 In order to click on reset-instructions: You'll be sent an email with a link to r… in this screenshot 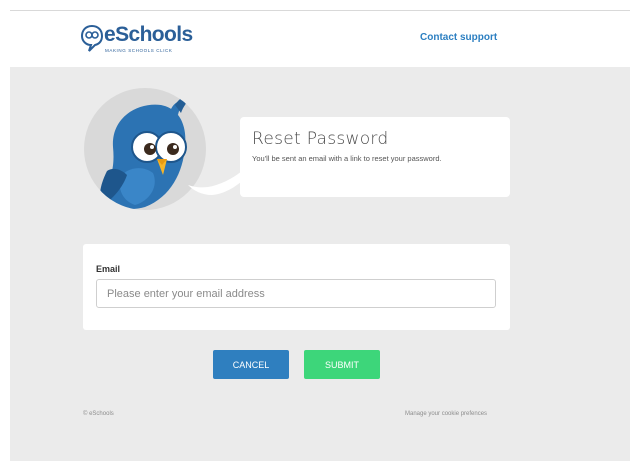, I will do `click(347, 158)`.